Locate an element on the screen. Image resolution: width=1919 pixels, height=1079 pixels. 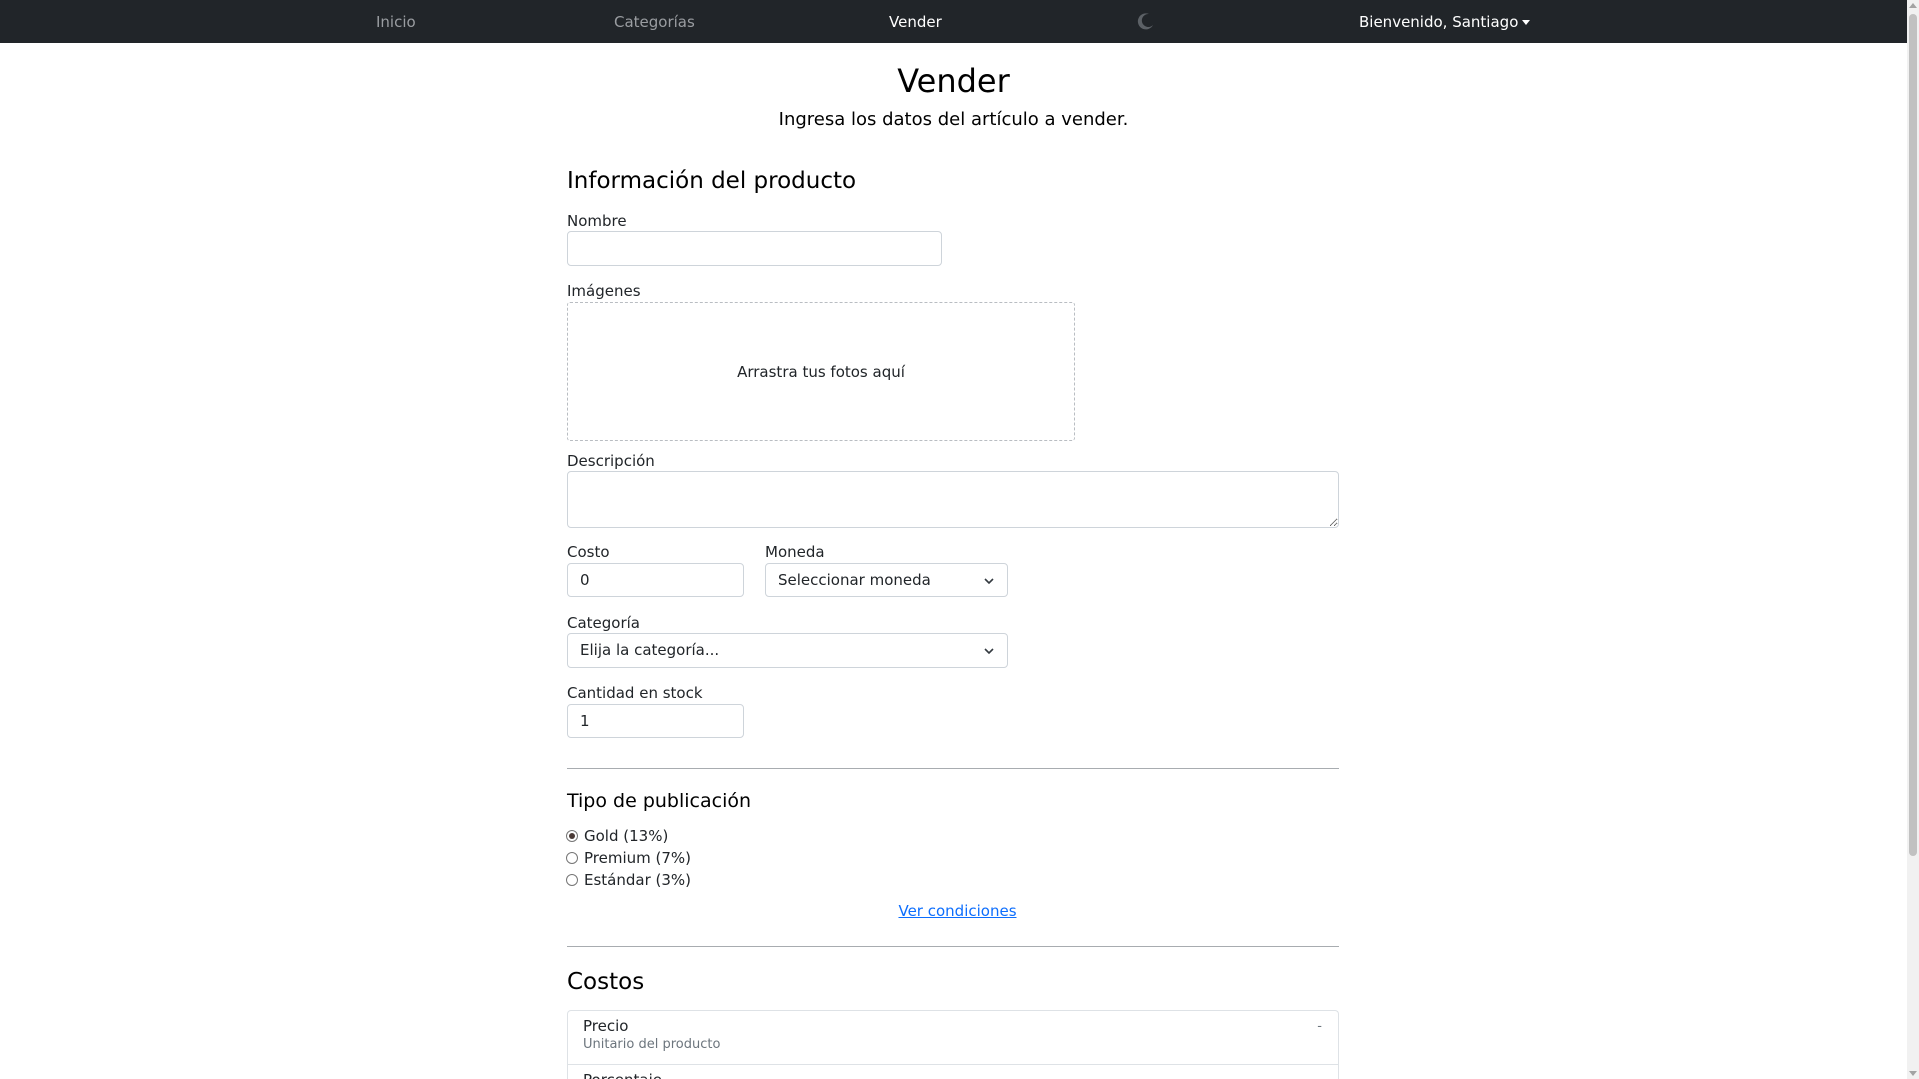
publication-option-premium: Premium (7%) is located at coordinates (628, 858).